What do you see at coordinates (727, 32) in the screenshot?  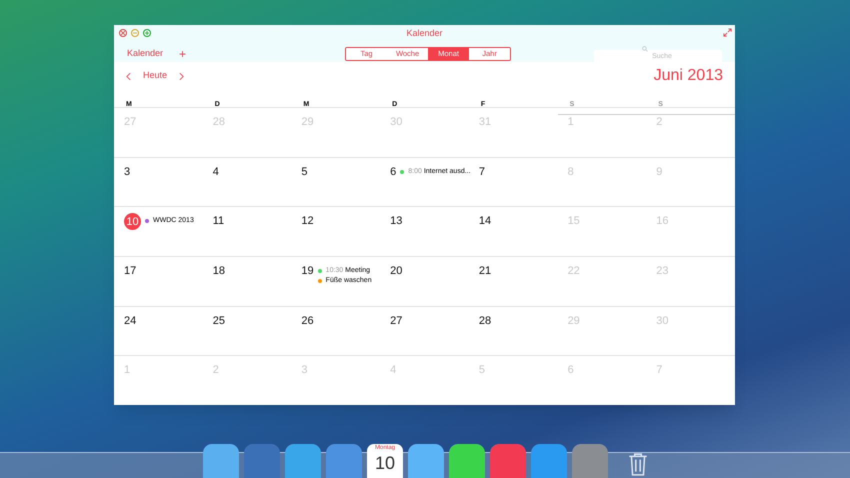 I see `fullscreen-icon` at bounding box center [727, 32].